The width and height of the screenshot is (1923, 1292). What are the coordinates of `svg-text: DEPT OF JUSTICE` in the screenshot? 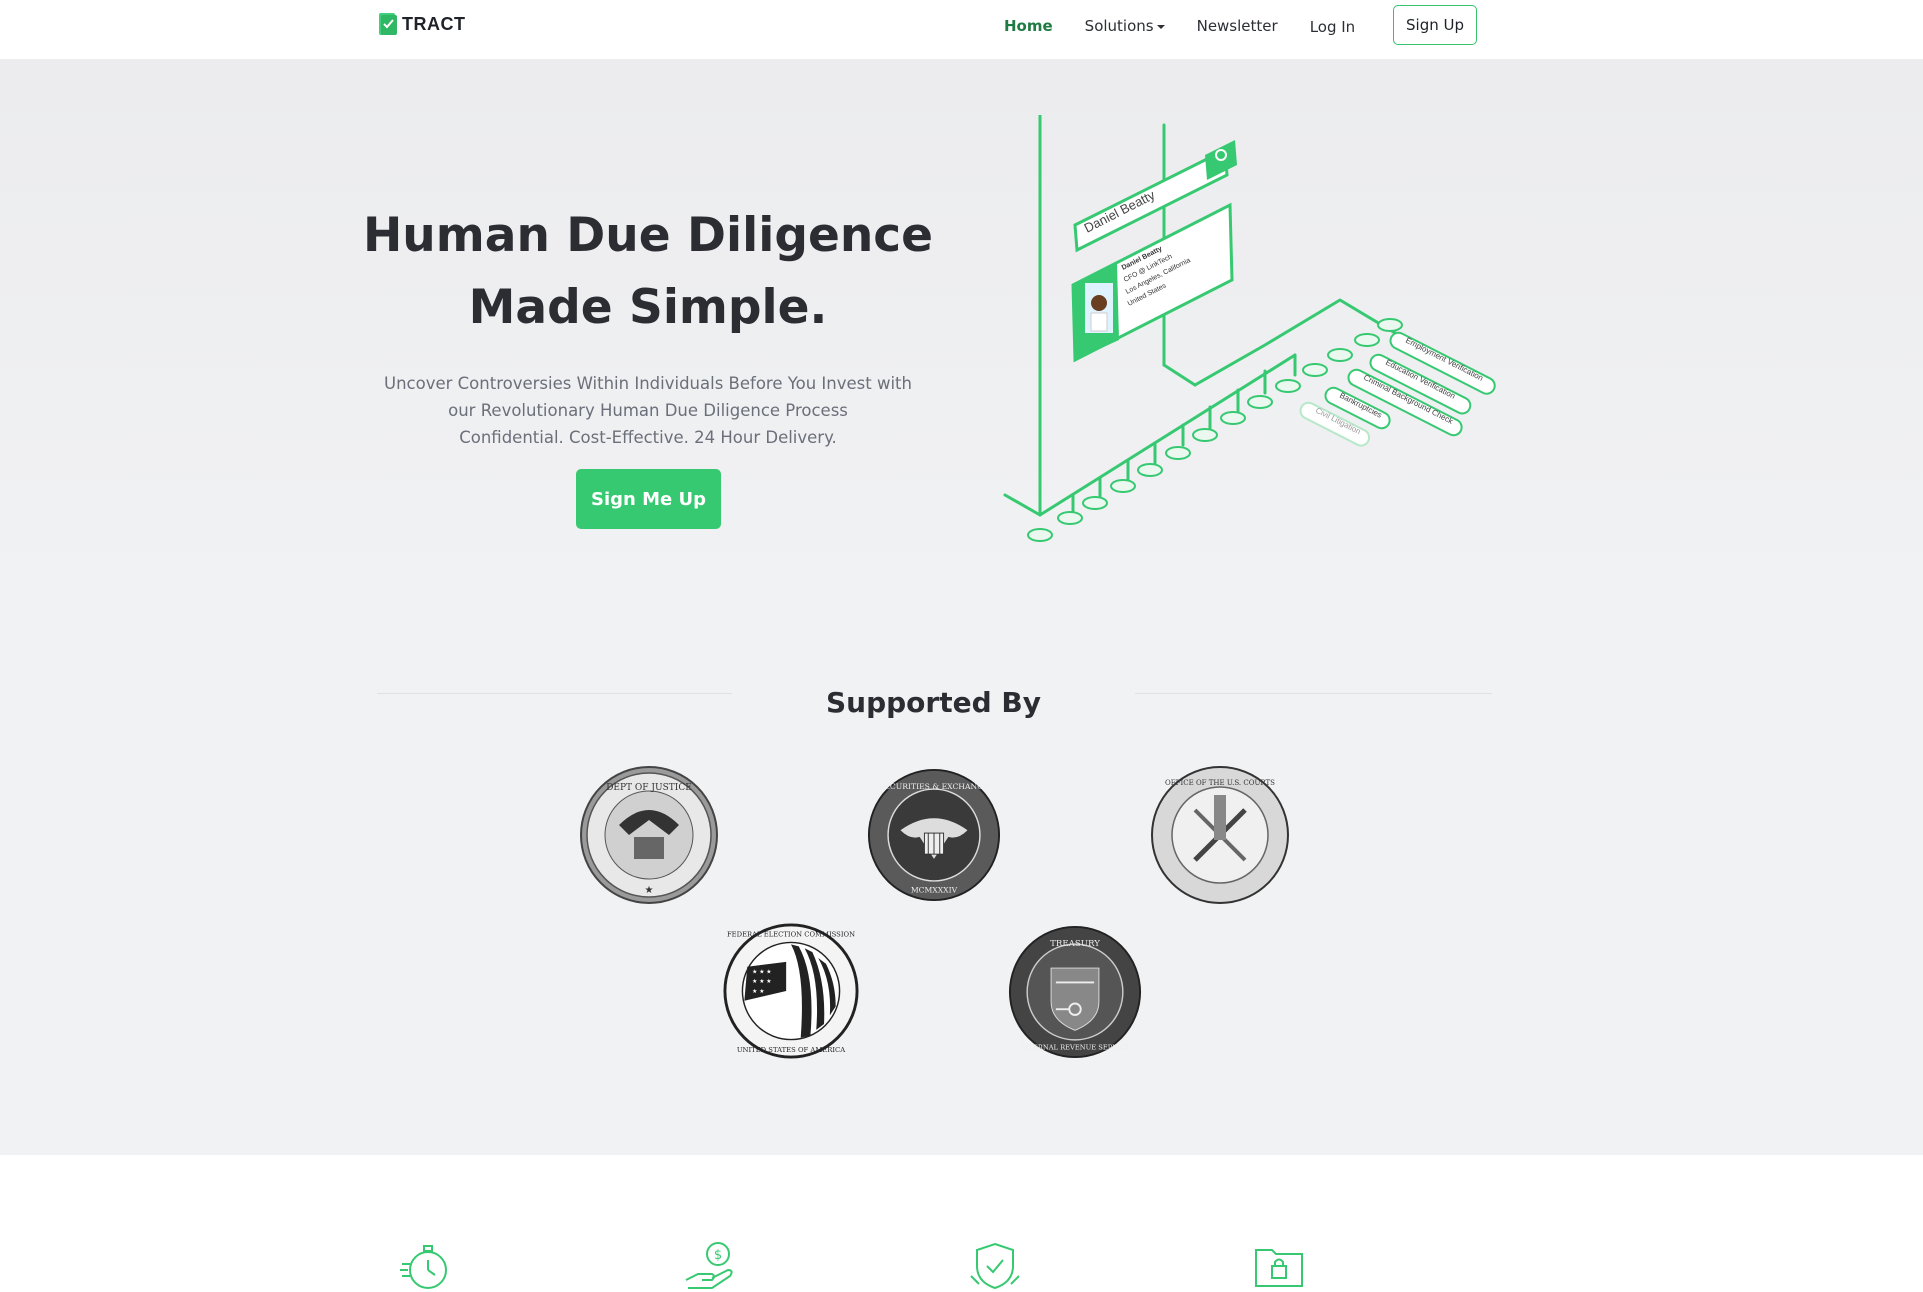 It's located at (649, 788).